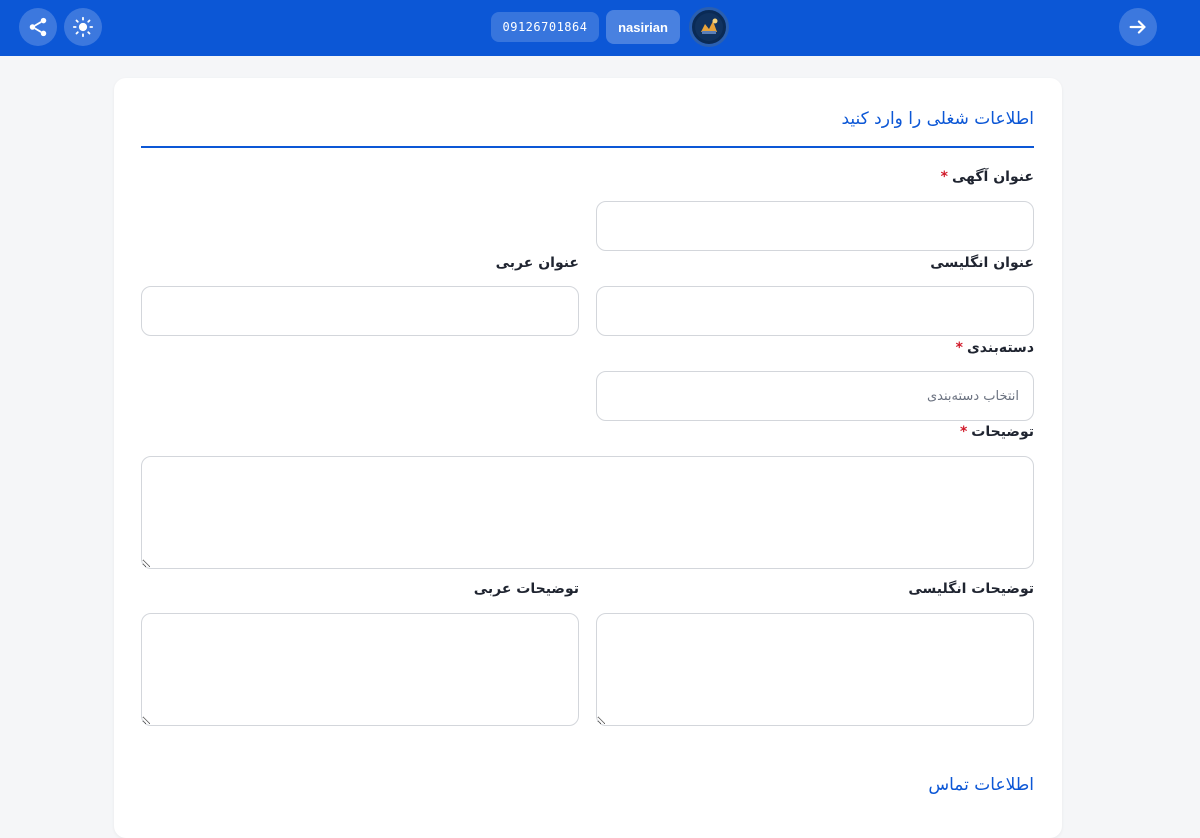 This screenshot has width=1200, height=838. What do you see at coordinates (815, 669) in the screenshot?
I see `description-en-textarea` at bounding box center [815, 669].